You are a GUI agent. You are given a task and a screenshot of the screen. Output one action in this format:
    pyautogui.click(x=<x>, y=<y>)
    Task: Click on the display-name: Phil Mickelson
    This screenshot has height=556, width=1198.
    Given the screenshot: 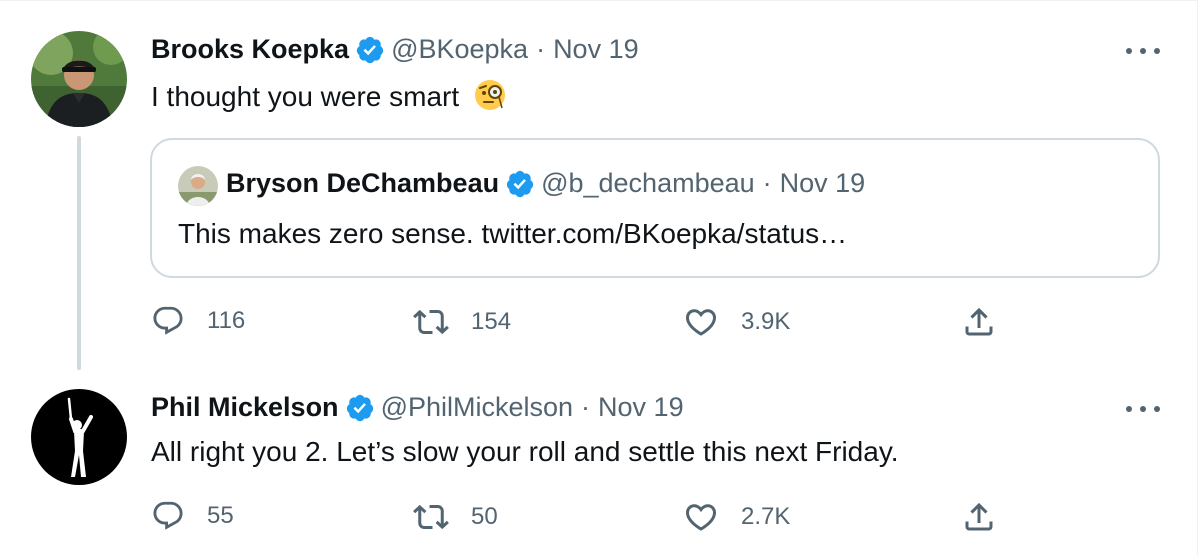 What is the action you would take?
    pyautogui.click(x=245, y=407)
    